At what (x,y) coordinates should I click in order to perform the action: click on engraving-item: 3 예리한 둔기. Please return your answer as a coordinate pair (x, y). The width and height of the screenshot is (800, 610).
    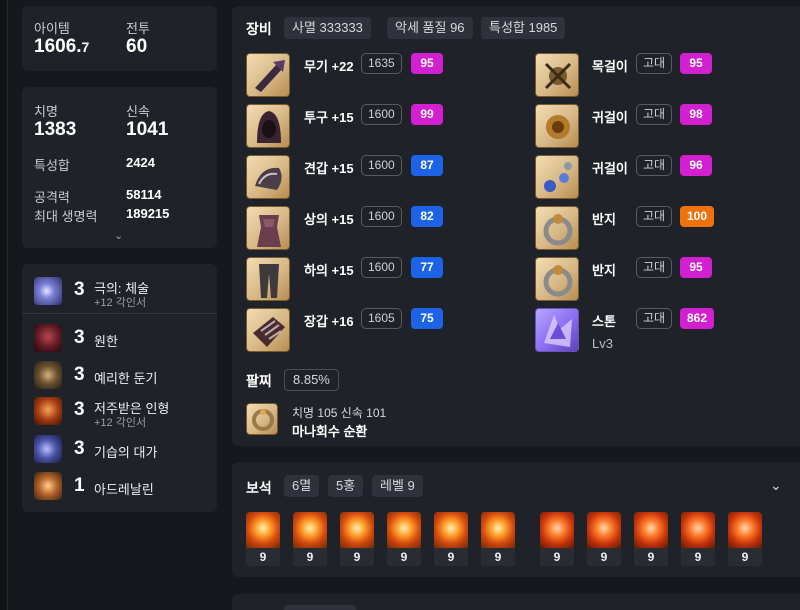
    Looking at the image, I should click on (119, 375).